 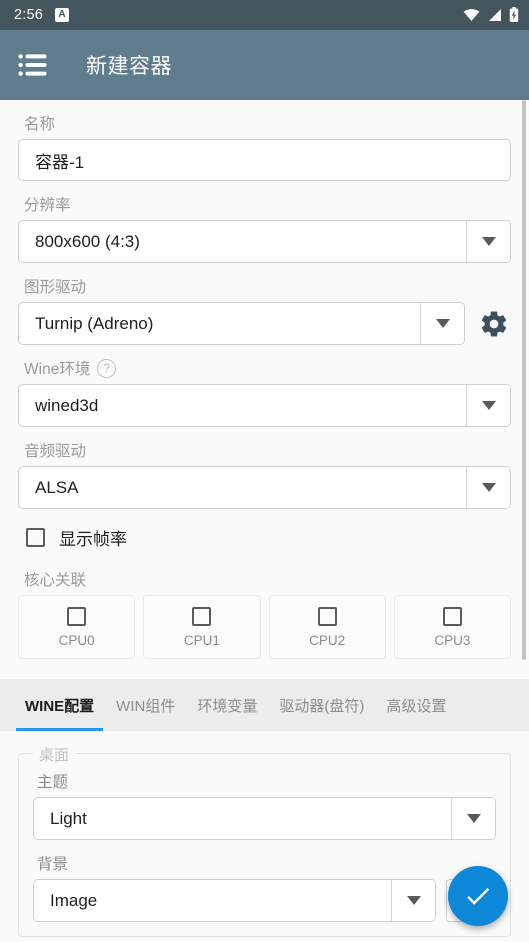 What do you see at coordinates (452, 616) in the screenshot?
I see `cpu3-checkbox` at bounding box center [452, 616].